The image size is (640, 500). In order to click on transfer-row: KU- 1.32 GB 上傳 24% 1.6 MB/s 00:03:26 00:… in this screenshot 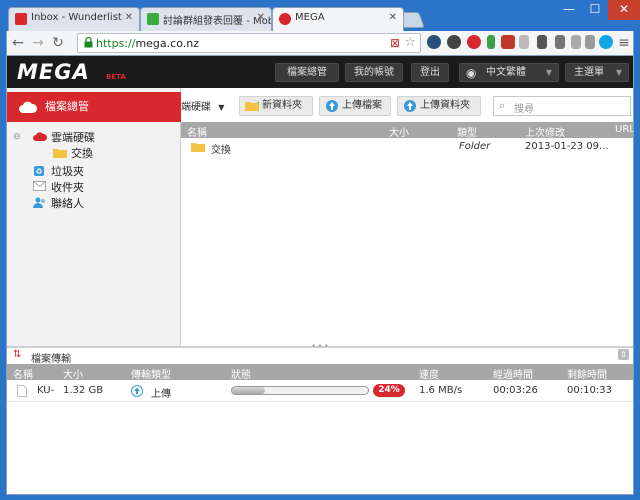, I will do `click(320, 391)`.